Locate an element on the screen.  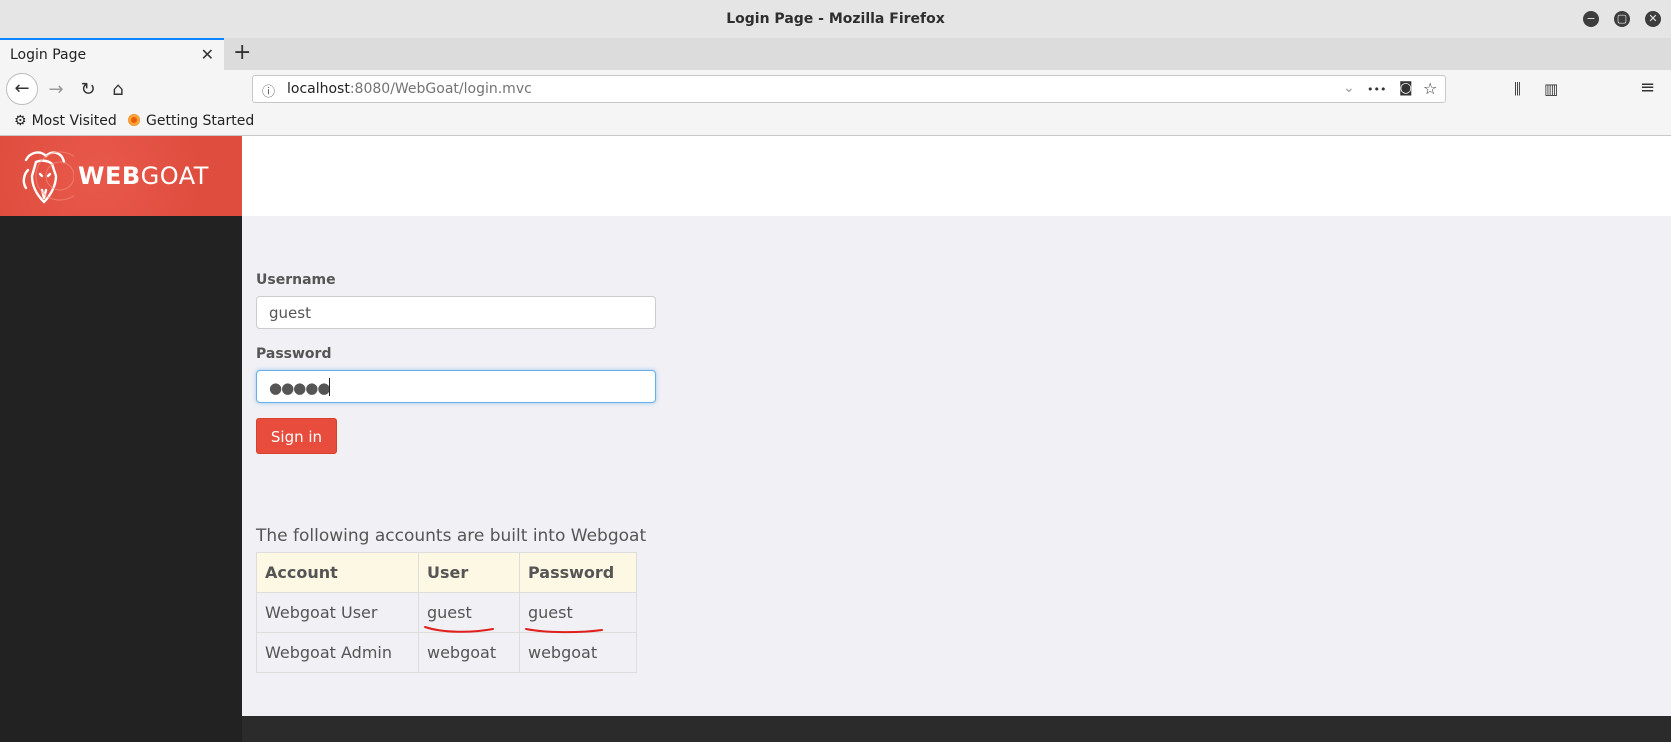
password-field: ●●●●● is located at coordinates (456, 386).